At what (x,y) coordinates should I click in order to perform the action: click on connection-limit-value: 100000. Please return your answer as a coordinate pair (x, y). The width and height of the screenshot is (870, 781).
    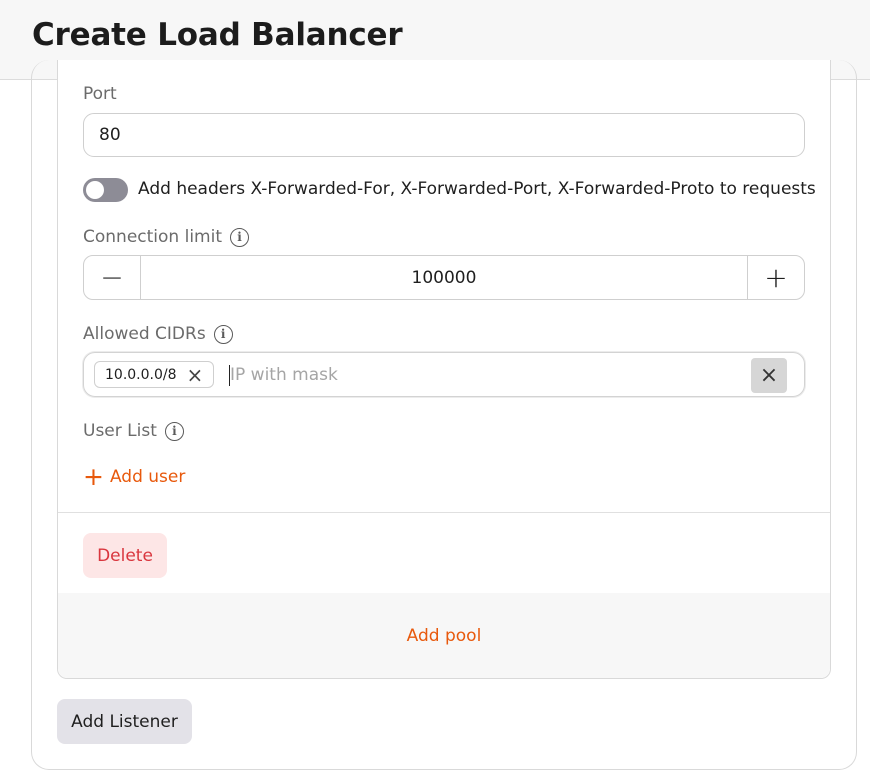
    Looking at the image, I should click on (444, 277).